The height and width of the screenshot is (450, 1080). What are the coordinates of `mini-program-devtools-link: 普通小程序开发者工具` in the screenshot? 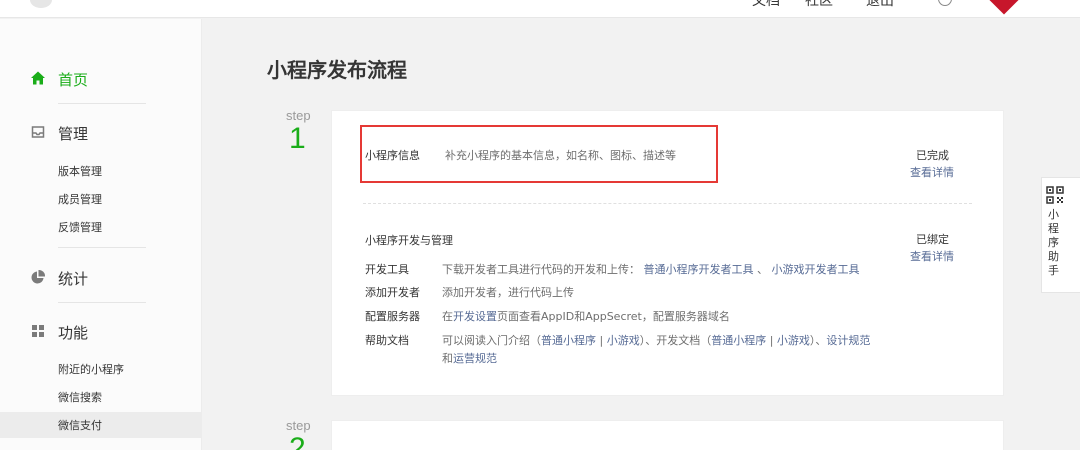 It's located at (699, 269).